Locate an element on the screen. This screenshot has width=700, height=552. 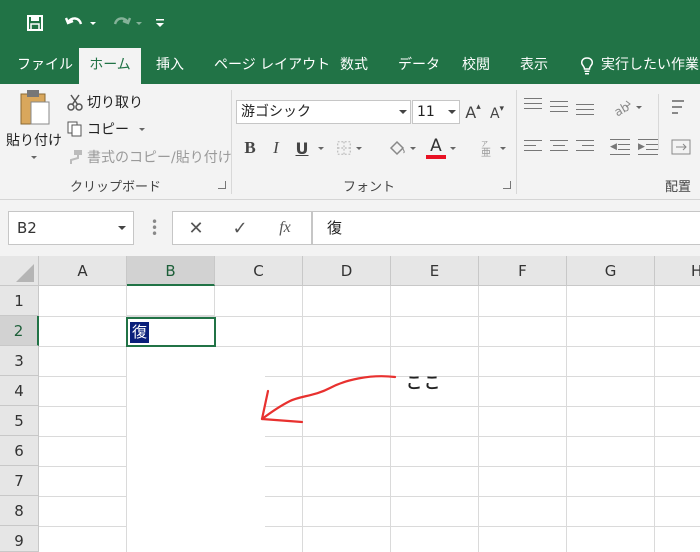
increase-indent-icon: ▶ is located at coordinates (649, 147).